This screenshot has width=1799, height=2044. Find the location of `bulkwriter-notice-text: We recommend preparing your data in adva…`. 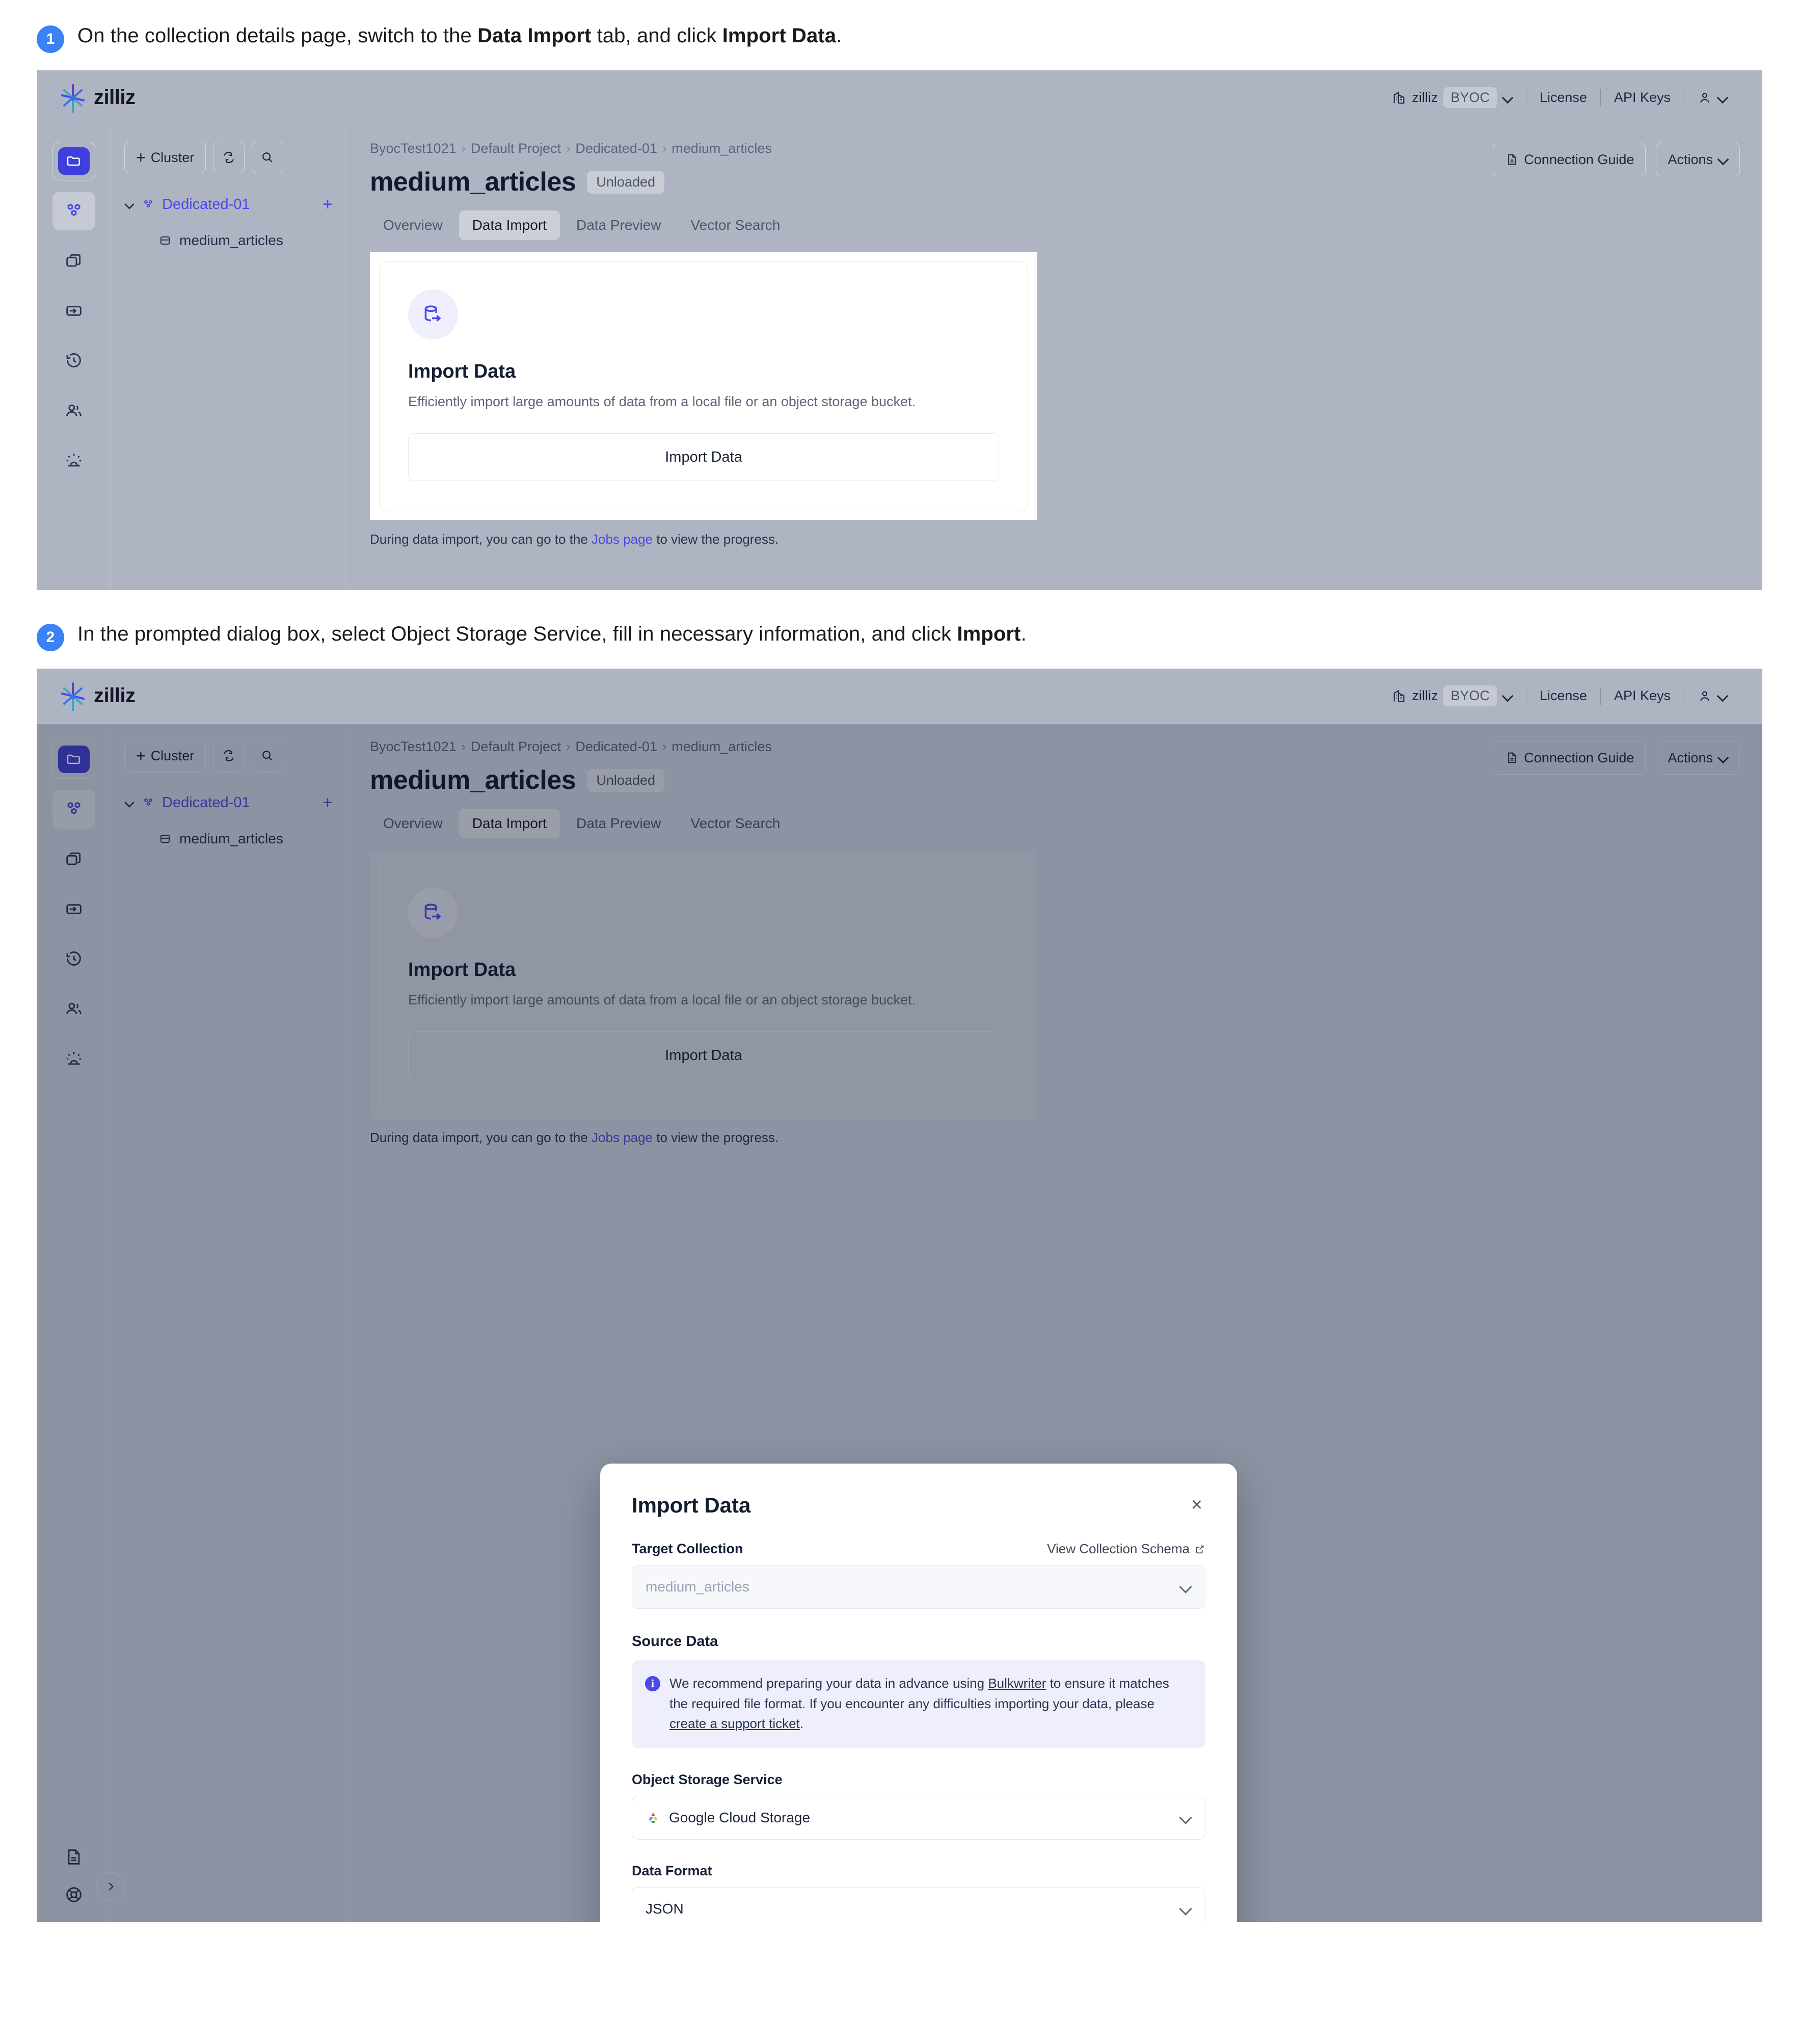

bulkwriter-notice-text: We recommend preparing your data in adva… is located at coordinates (929, 1704).